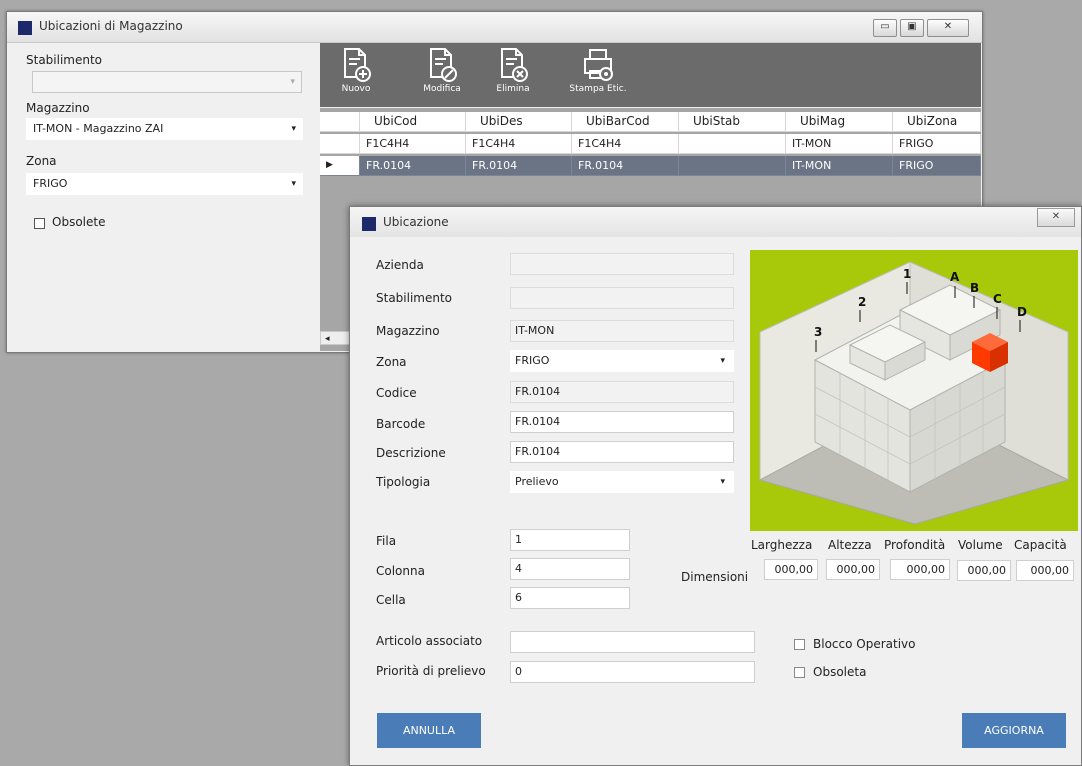 Image resolution: width=1082 pixels, height=766 pixels. What do you see at coordinates (50, 183) in the screenshot?
I see `zona-combo-value: FRIGO` at bounding box center [50, 183].